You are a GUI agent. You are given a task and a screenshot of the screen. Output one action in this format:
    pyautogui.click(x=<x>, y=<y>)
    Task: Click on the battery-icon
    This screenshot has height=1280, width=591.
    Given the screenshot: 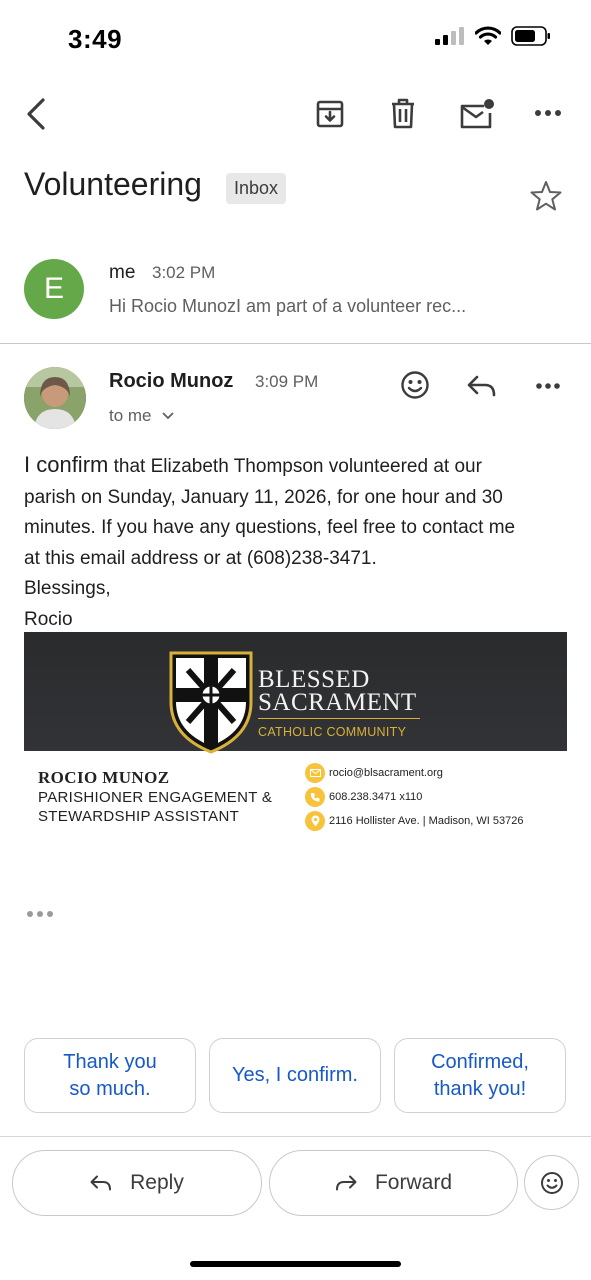 What is the action you would take?
    pyautogui.click(x=531, y=38)
    